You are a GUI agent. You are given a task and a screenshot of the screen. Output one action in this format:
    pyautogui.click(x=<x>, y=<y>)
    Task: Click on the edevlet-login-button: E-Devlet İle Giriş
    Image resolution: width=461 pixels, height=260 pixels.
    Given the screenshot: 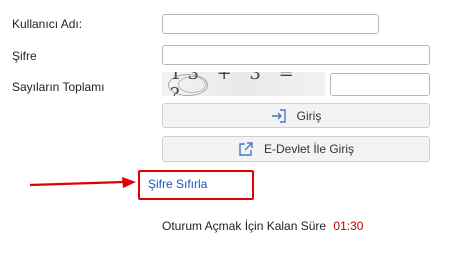 What is the action you would take?
    pyautogui.click(x=296, y=149)
    